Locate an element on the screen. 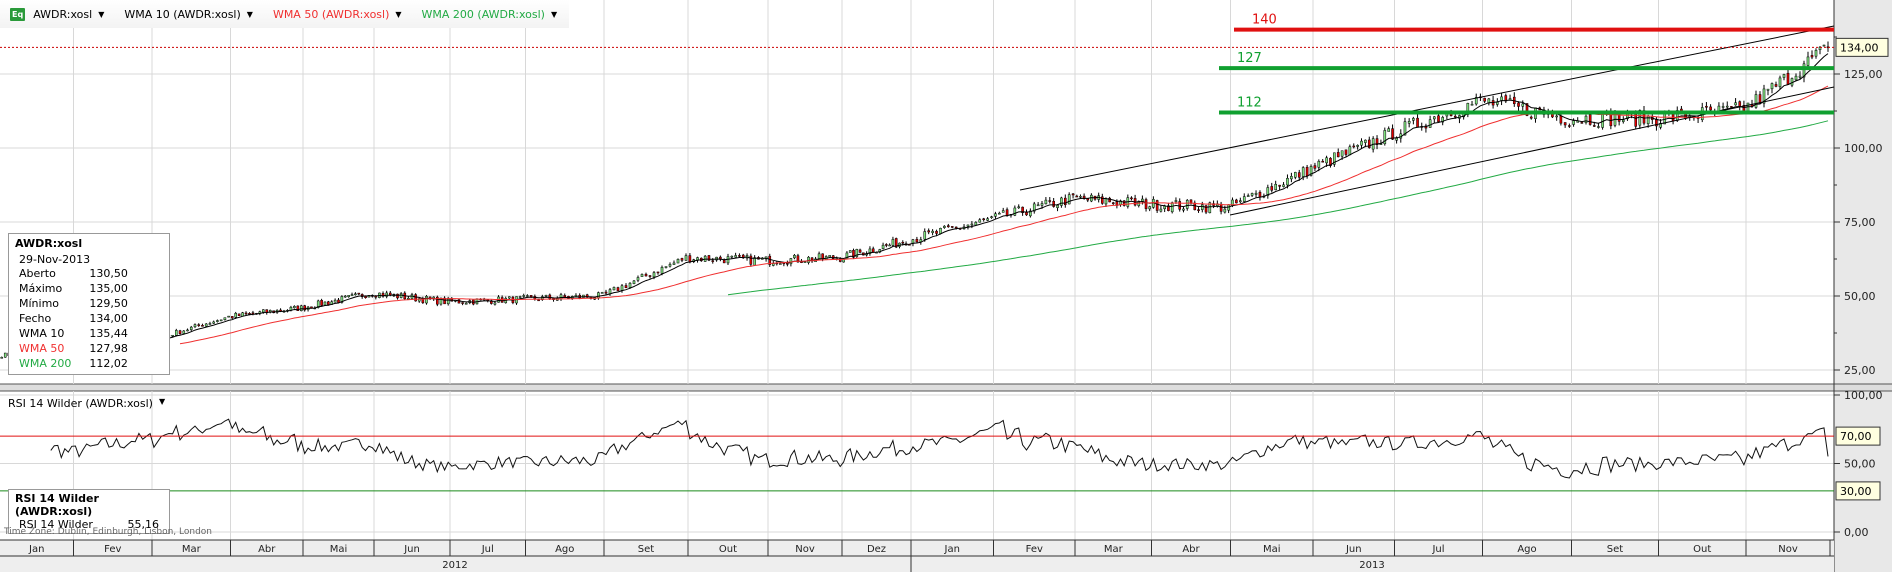 The width and height of the screenshot is (1892, 572). price-axis-label: 75,00 is located at coordinates (1860, 222).